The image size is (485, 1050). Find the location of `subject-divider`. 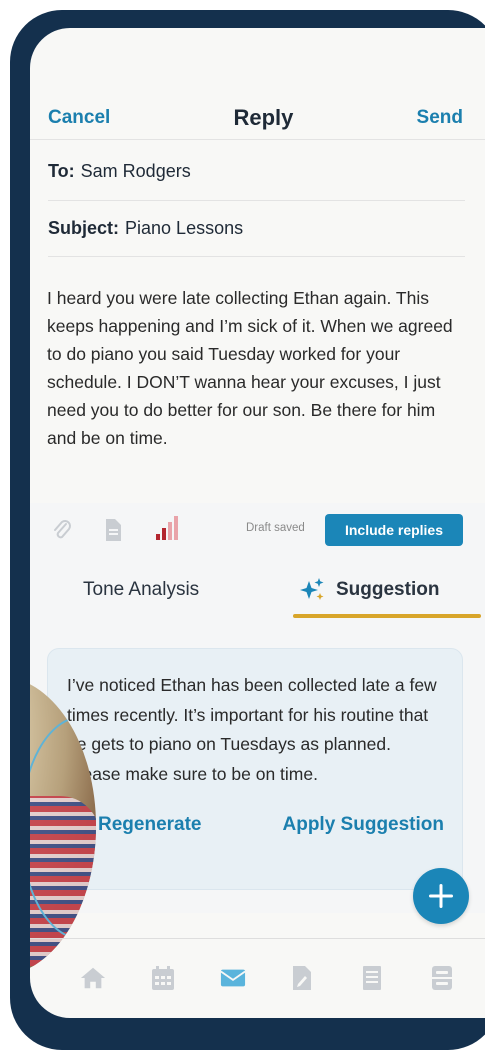

subject-divider is located at coordinates (256, 256).